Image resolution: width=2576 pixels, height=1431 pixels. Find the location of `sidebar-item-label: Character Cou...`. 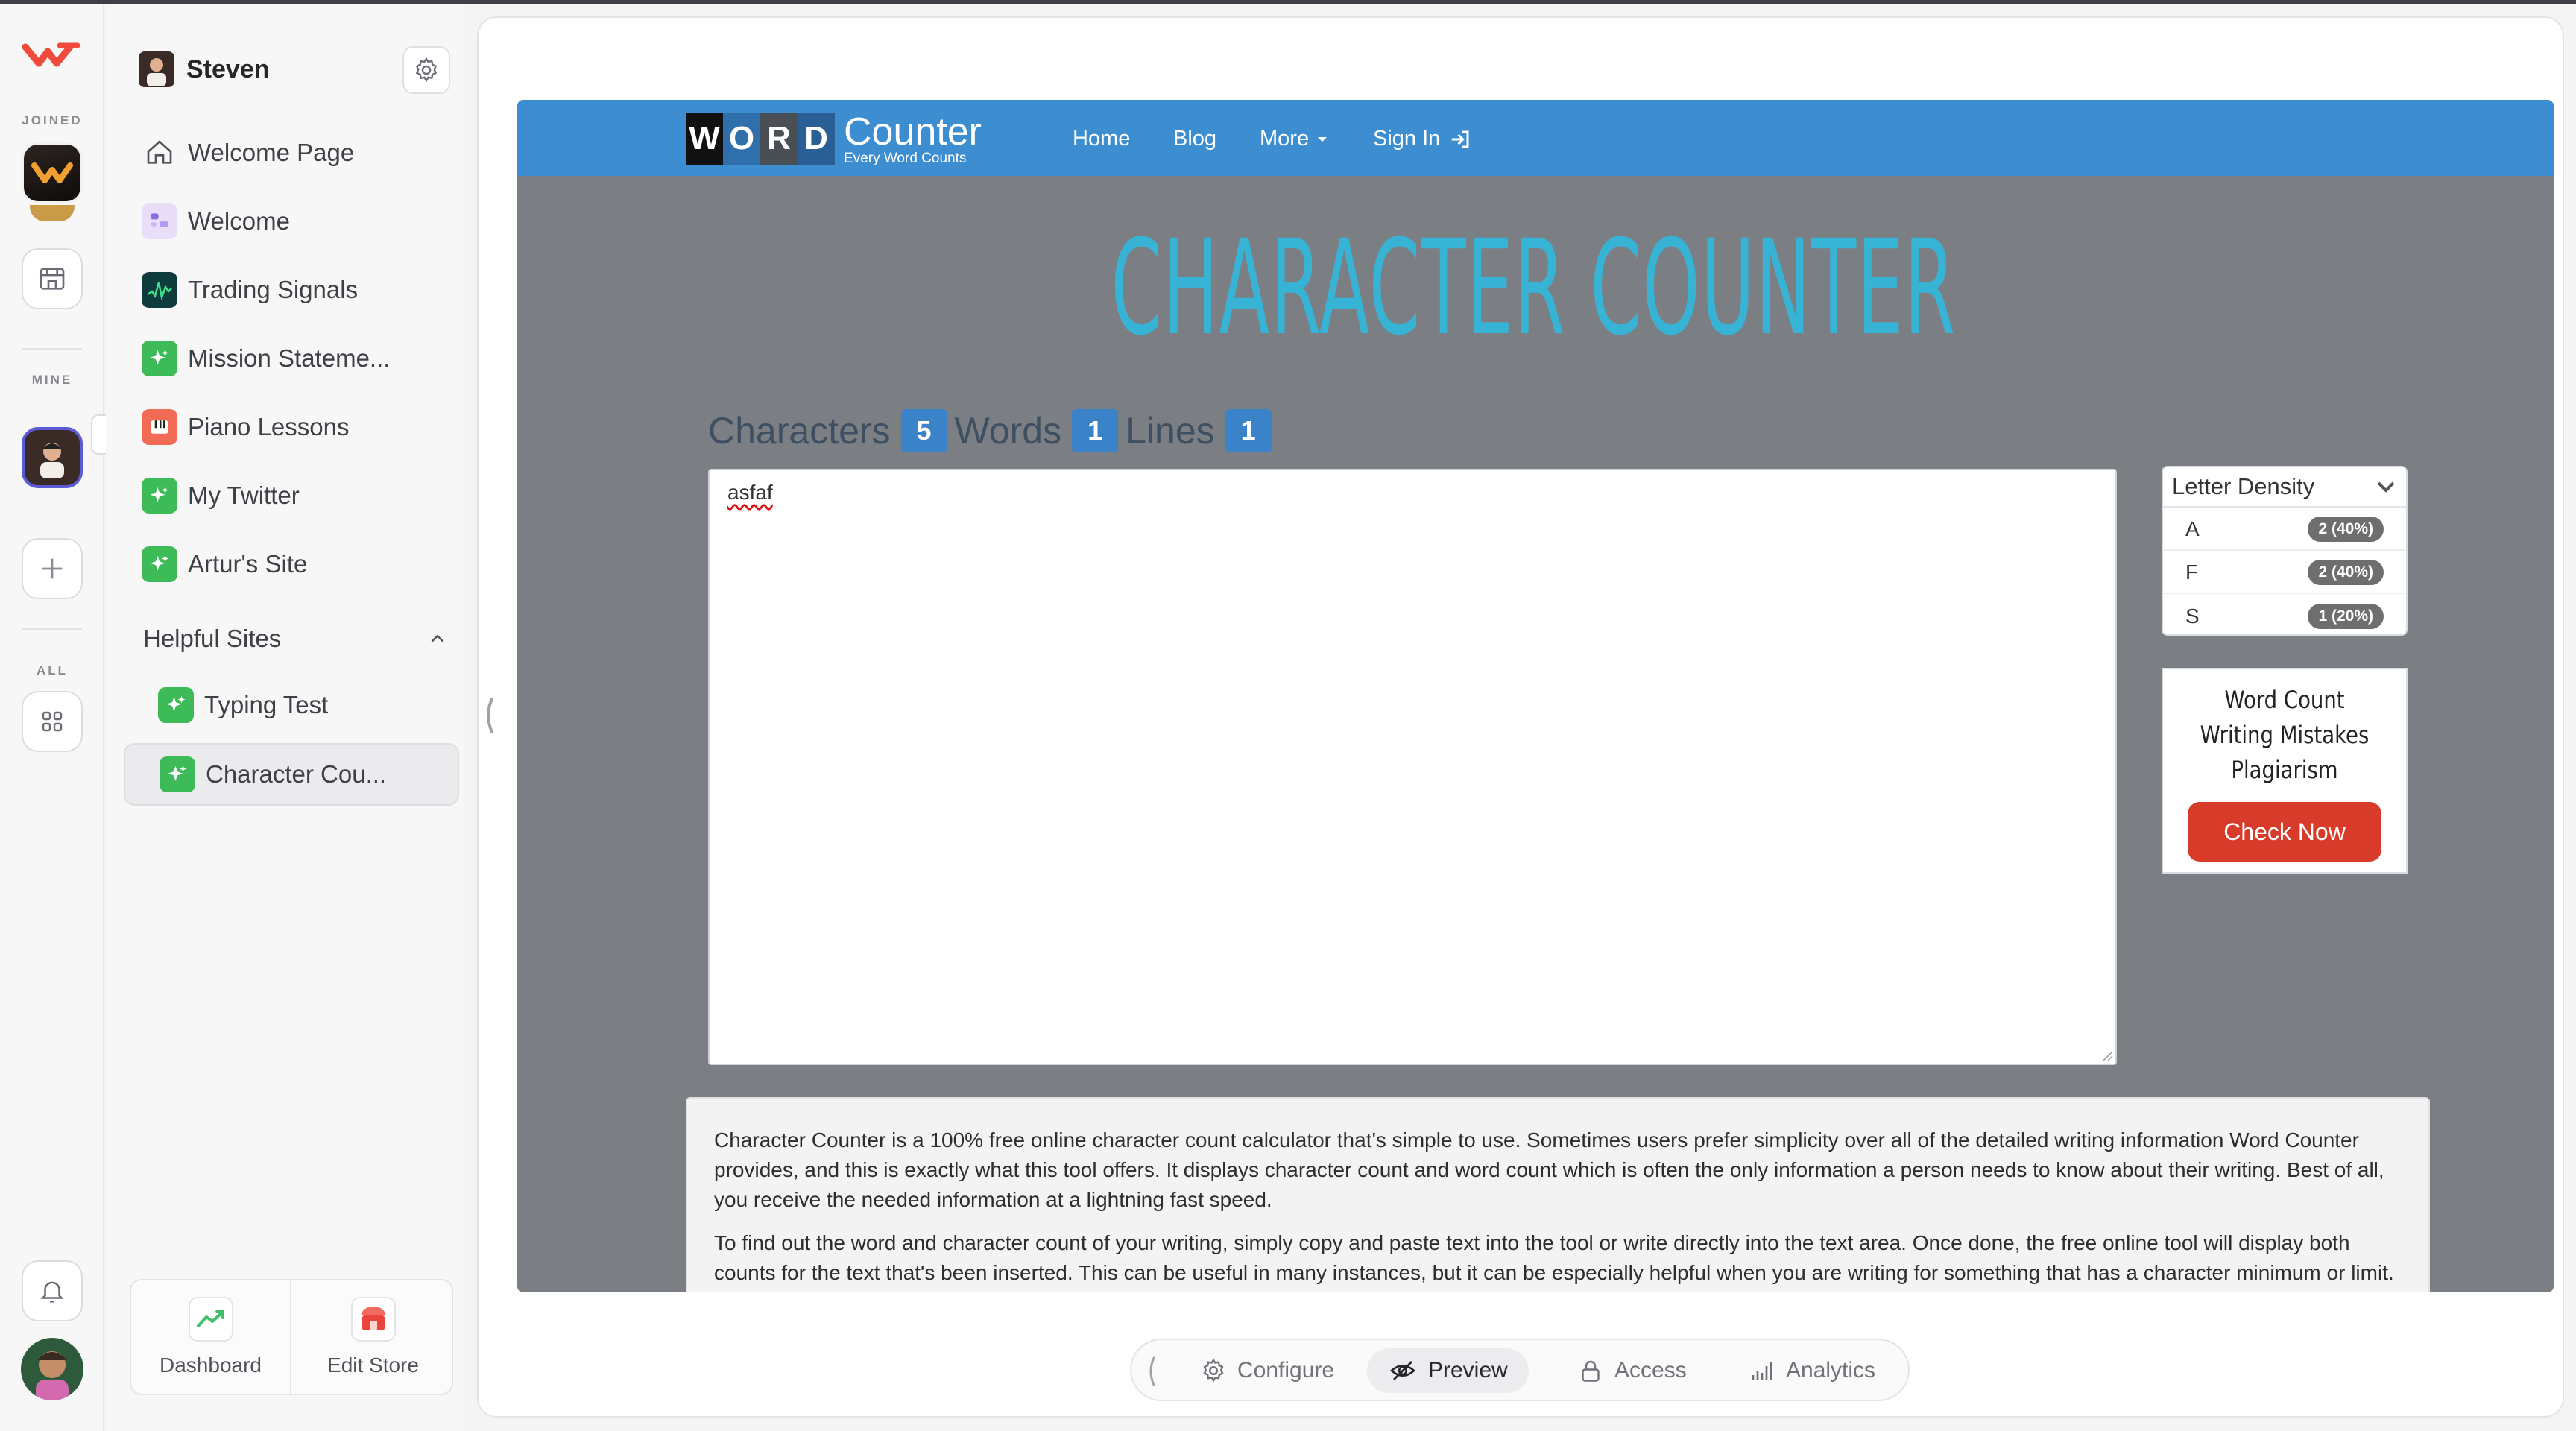

sidebar-item-label: Character Cou... is located at coordinates (296, 774).